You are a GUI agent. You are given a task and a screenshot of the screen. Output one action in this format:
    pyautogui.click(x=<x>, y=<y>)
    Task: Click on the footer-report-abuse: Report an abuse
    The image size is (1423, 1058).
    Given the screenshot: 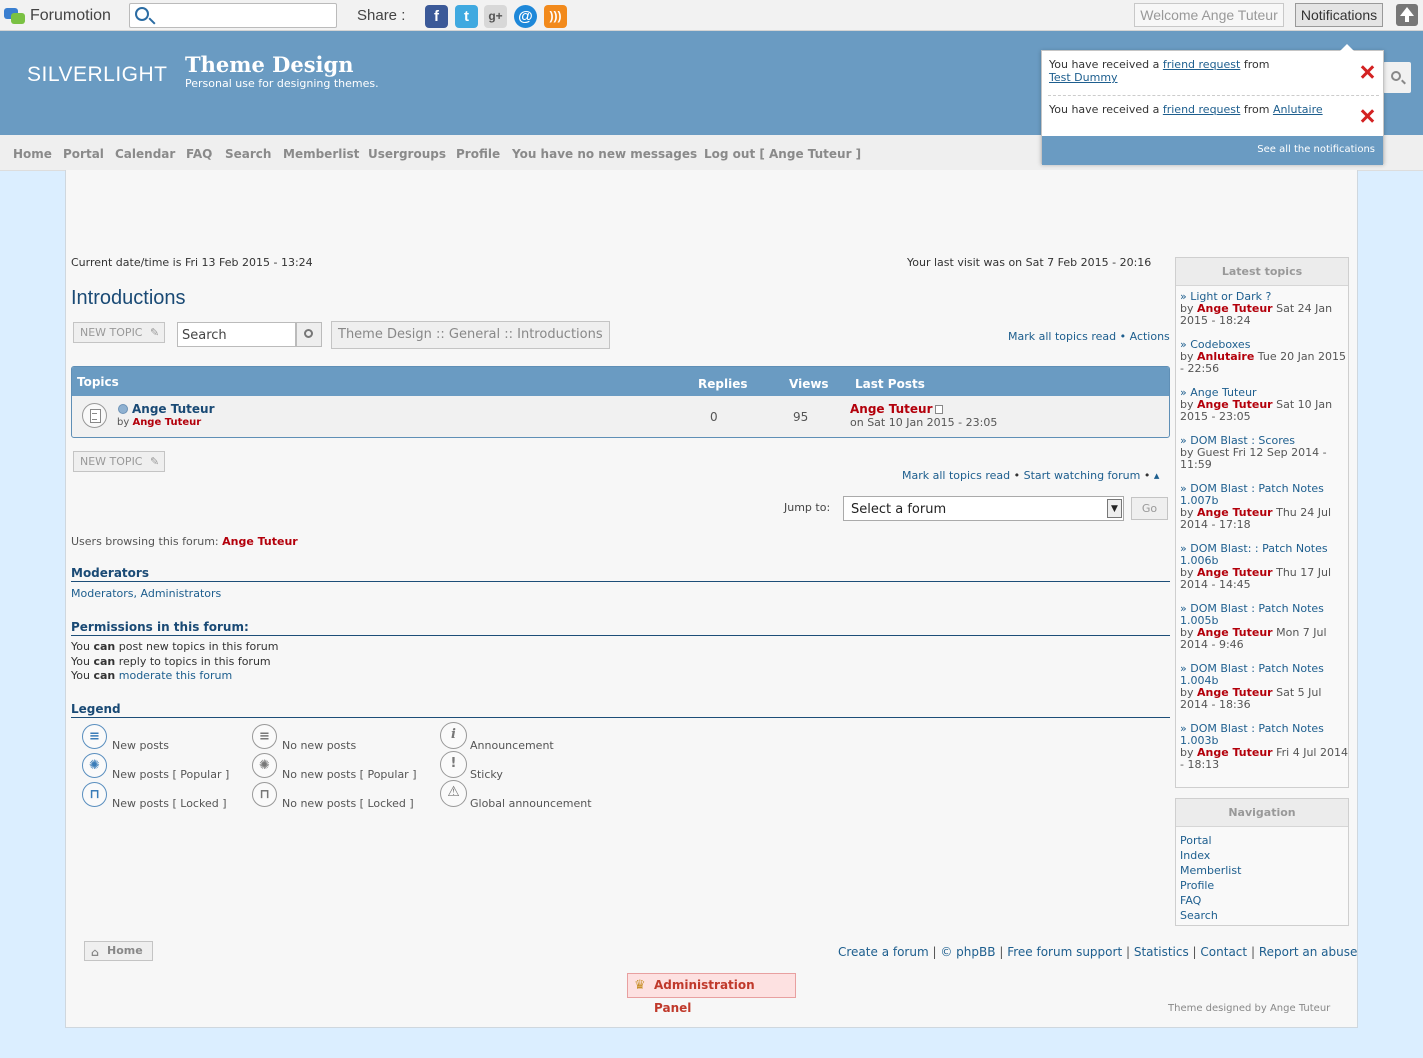 What is the action you would take?
    pyautogui.click(x=1308, y=952)
    